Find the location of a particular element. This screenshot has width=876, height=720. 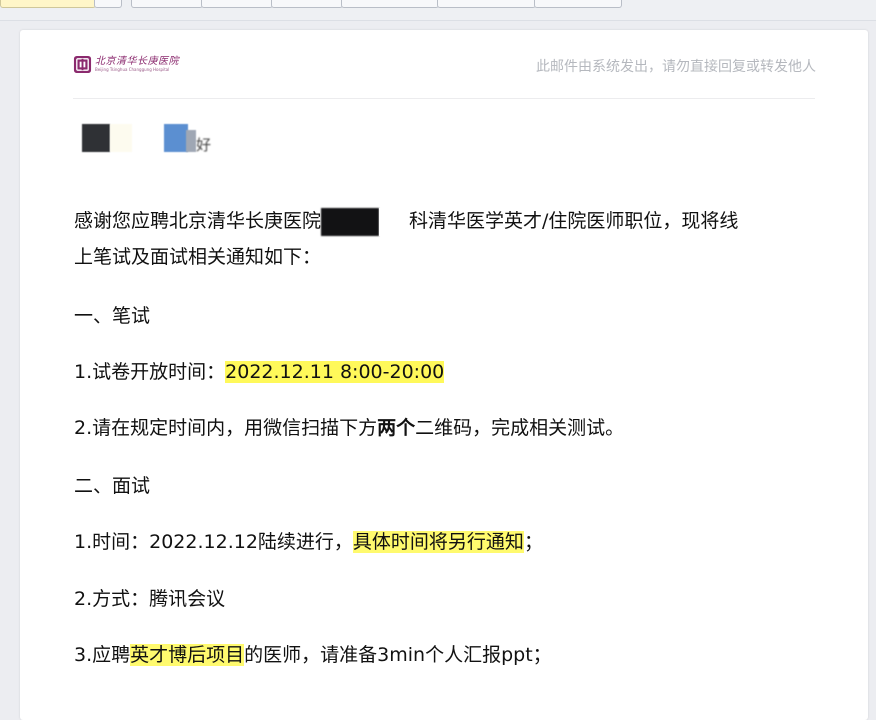

interview-method: 2.方式：腾讯会议 is located at coordinates (150, 599).